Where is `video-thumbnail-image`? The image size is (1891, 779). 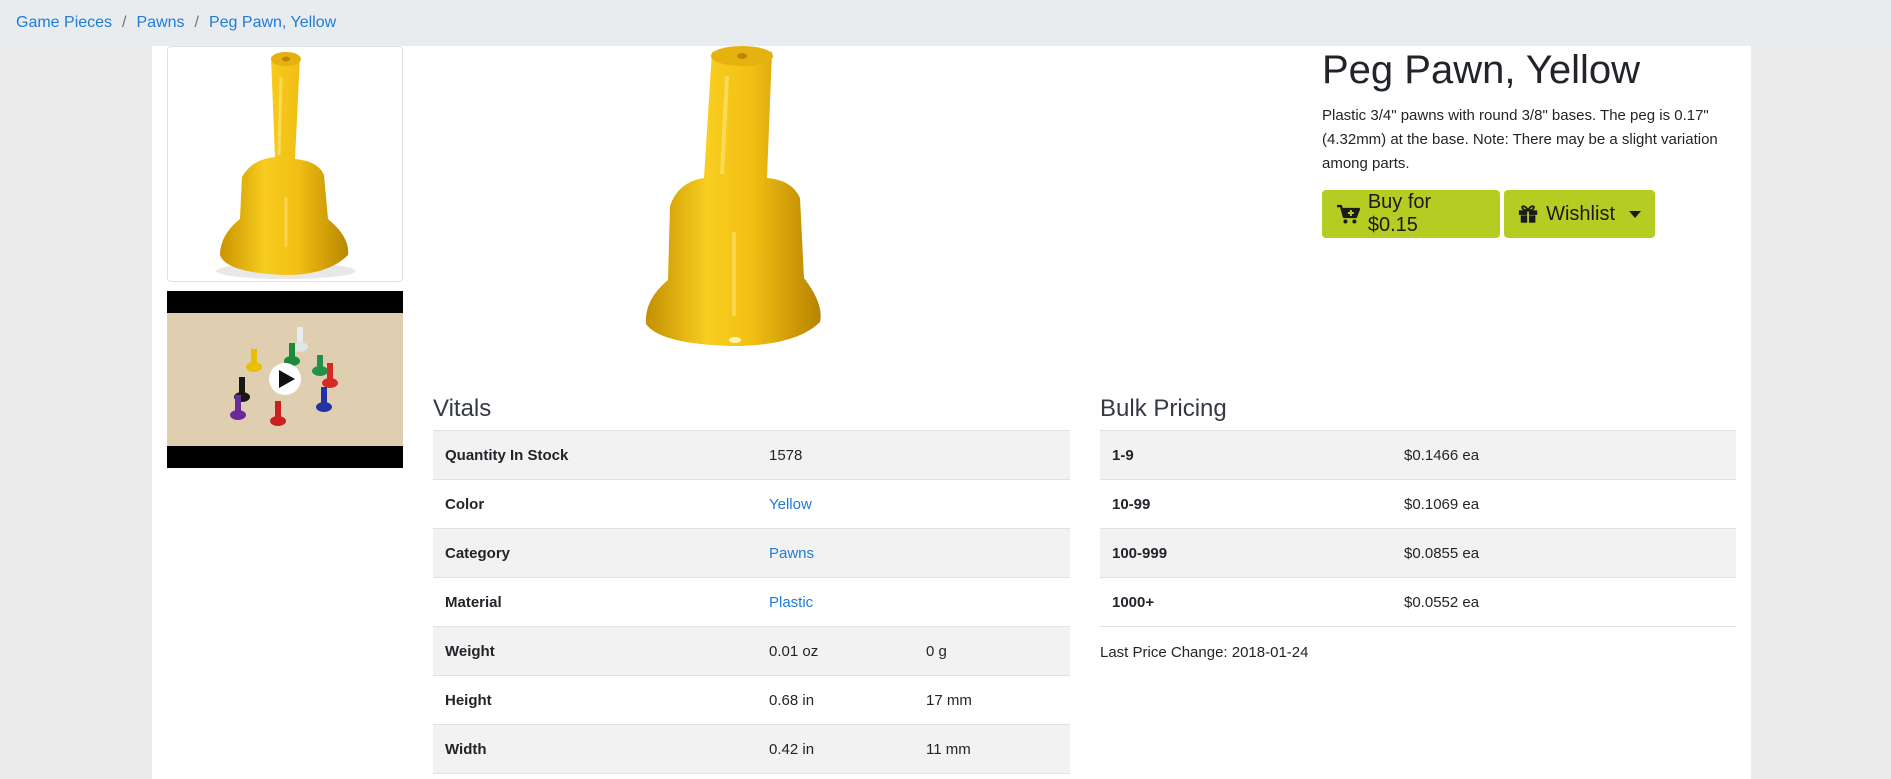 video-thumbnail-image is located at coordinates (285, 379).